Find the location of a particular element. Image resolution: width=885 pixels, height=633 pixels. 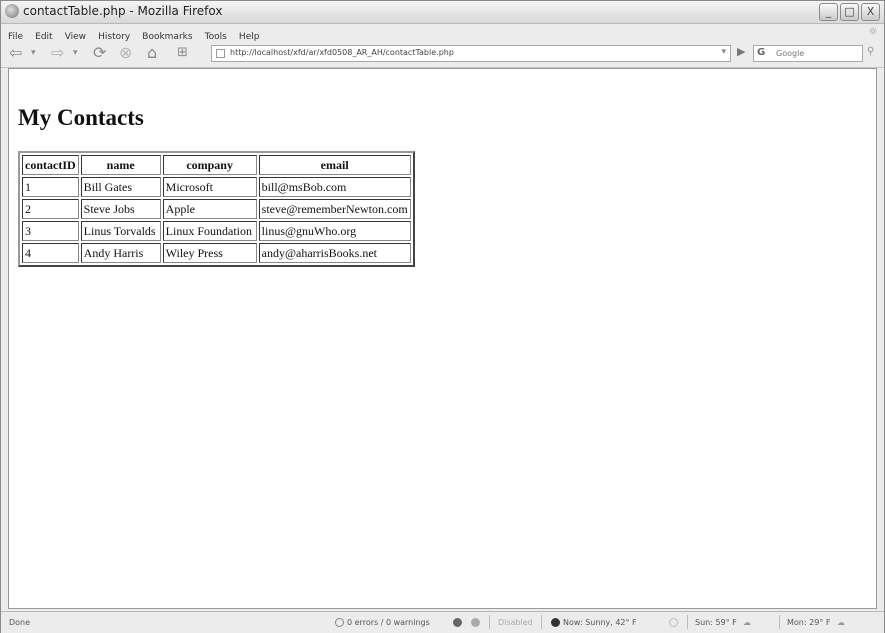

disabled-status: Disabled is located at coordinates (515, 622).